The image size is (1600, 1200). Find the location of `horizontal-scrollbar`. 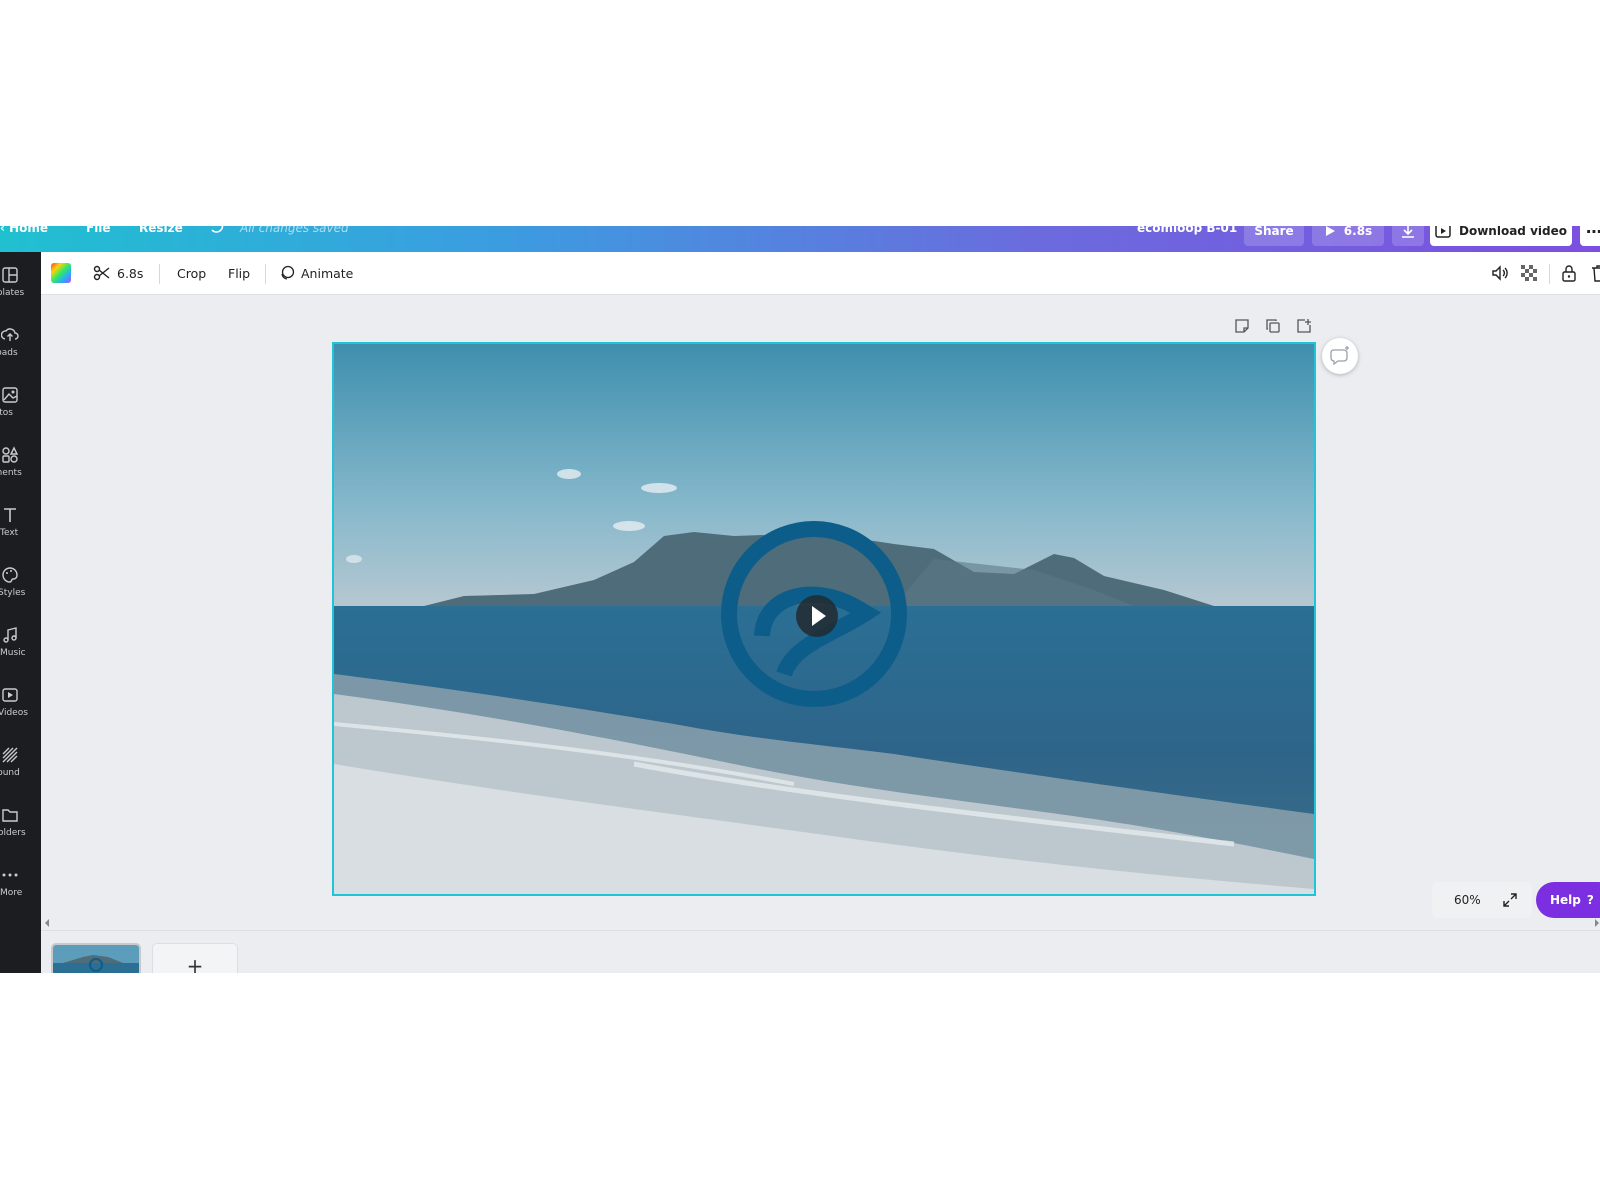

horizontal-scrollbar is located at coordinates (822, 923).